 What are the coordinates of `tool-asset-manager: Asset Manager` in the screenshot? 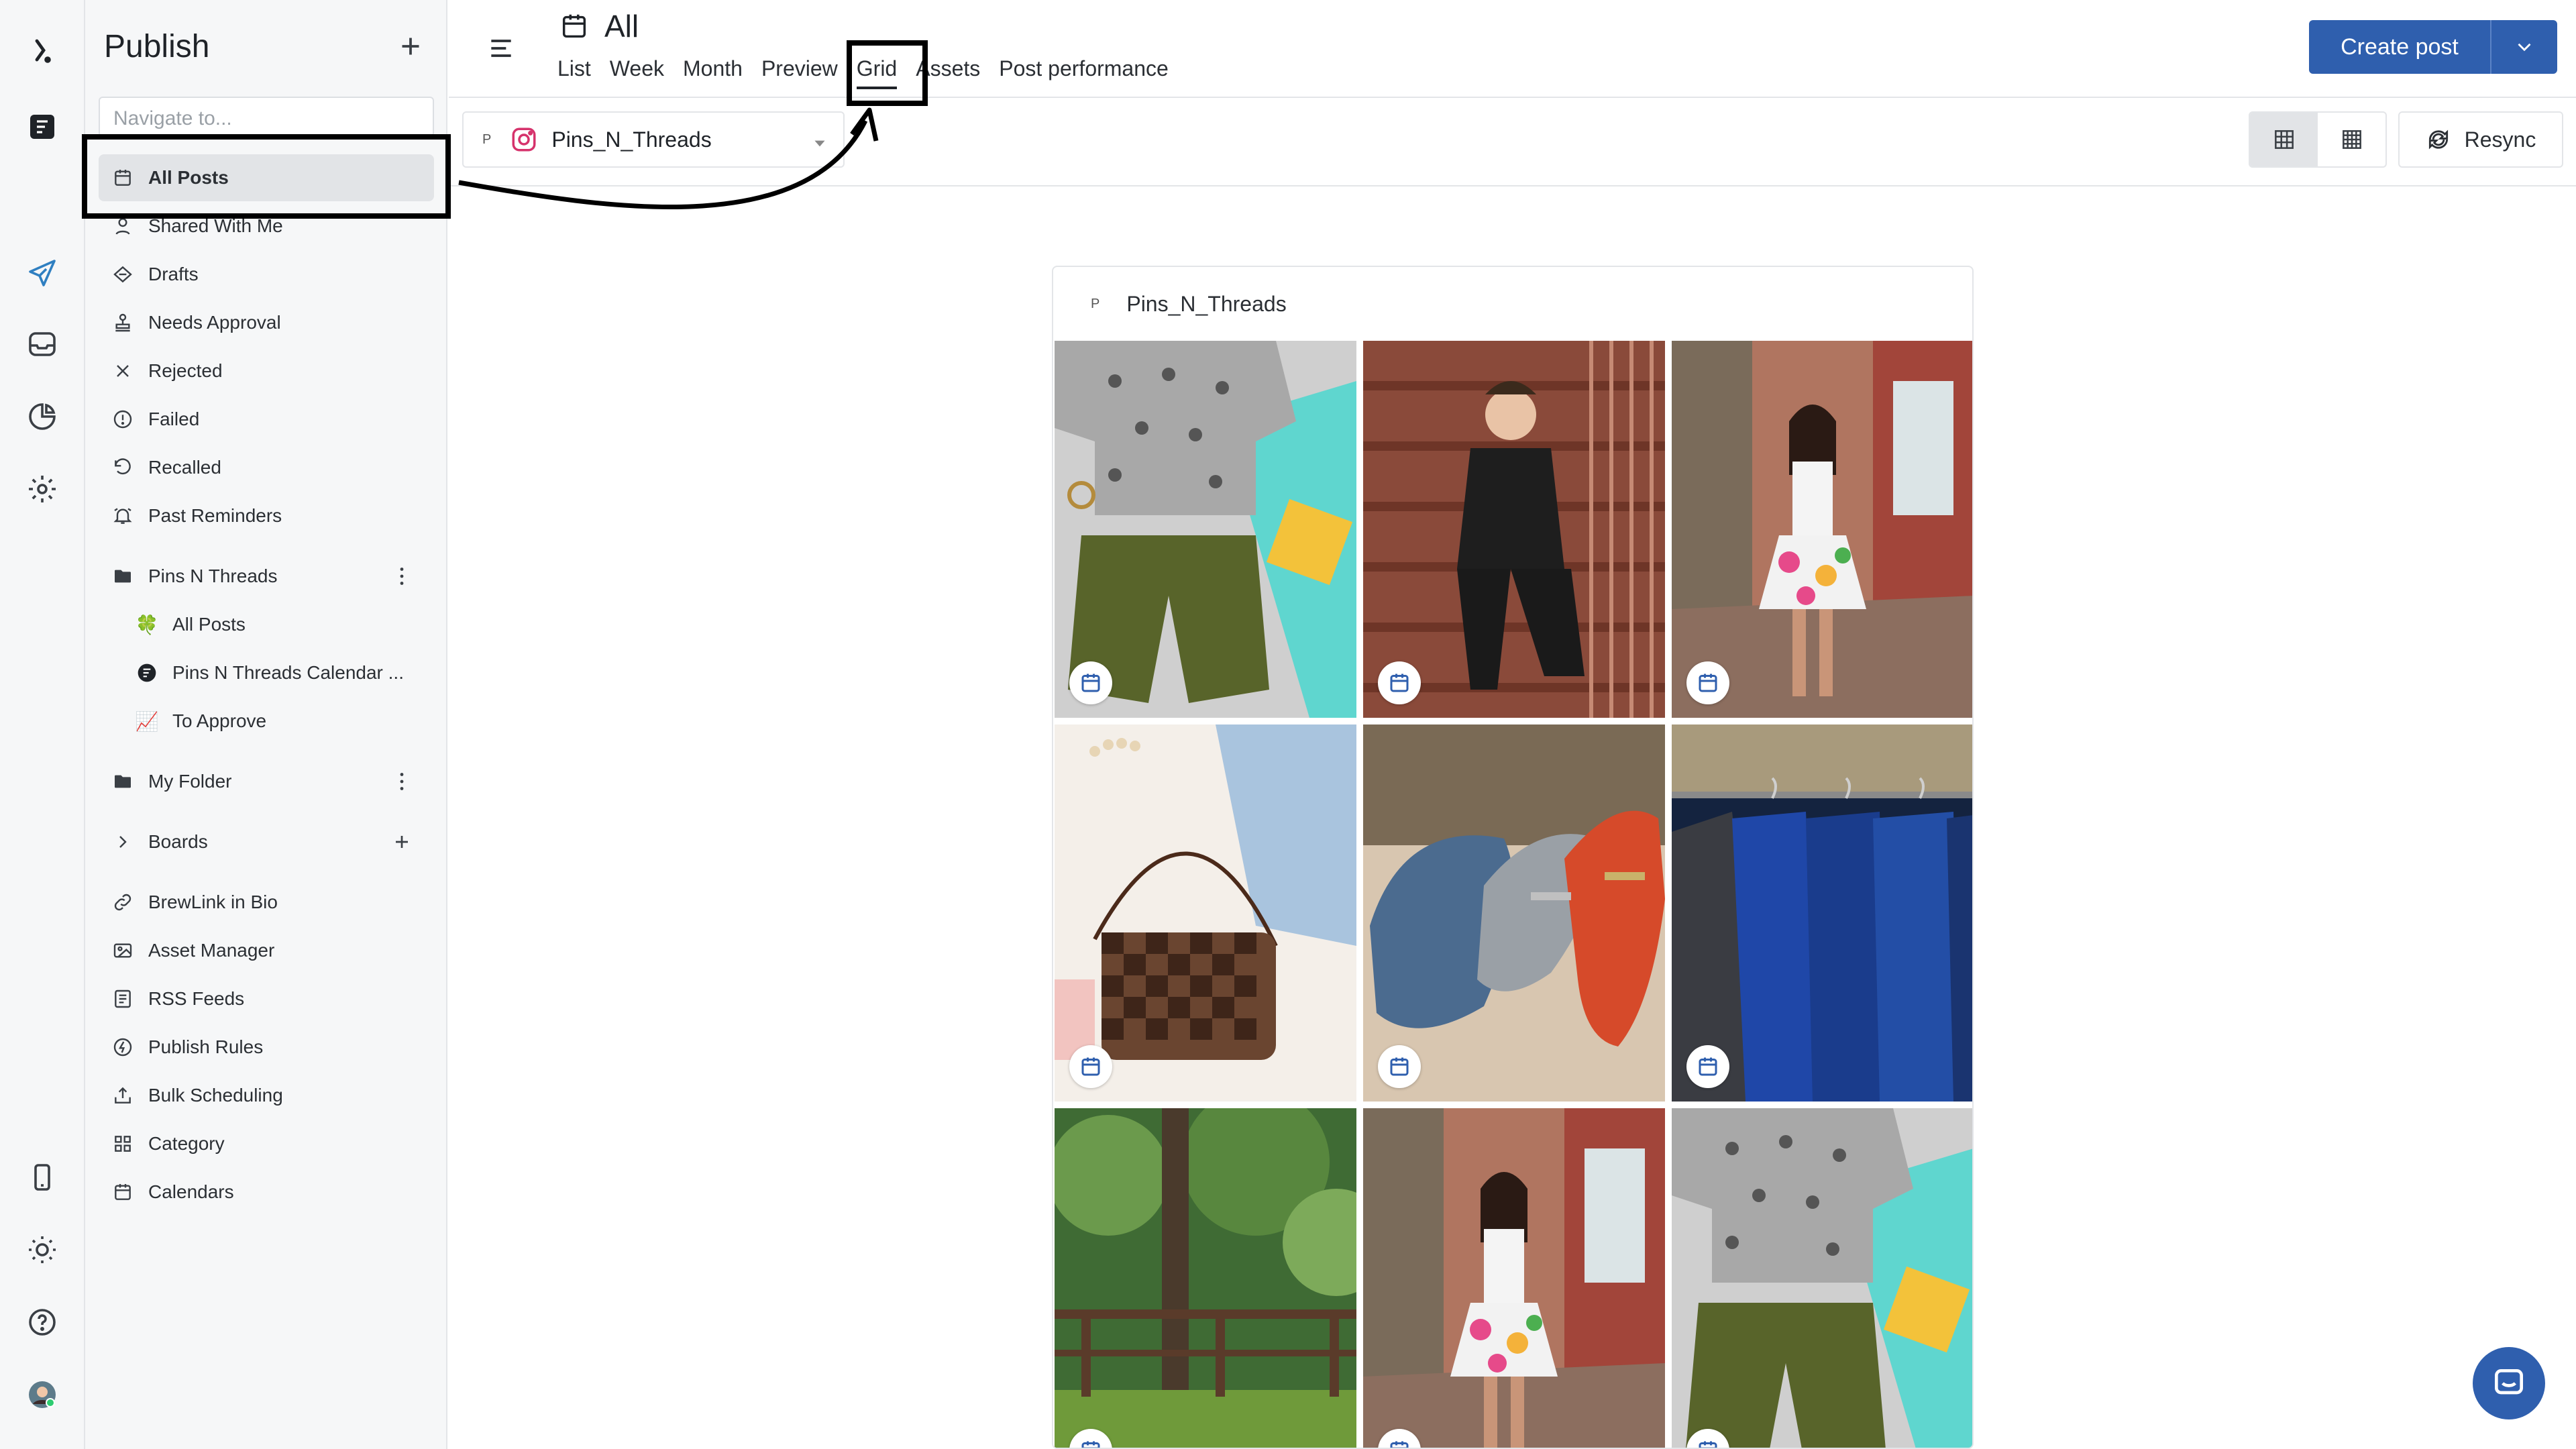 It's located at (266, 950).